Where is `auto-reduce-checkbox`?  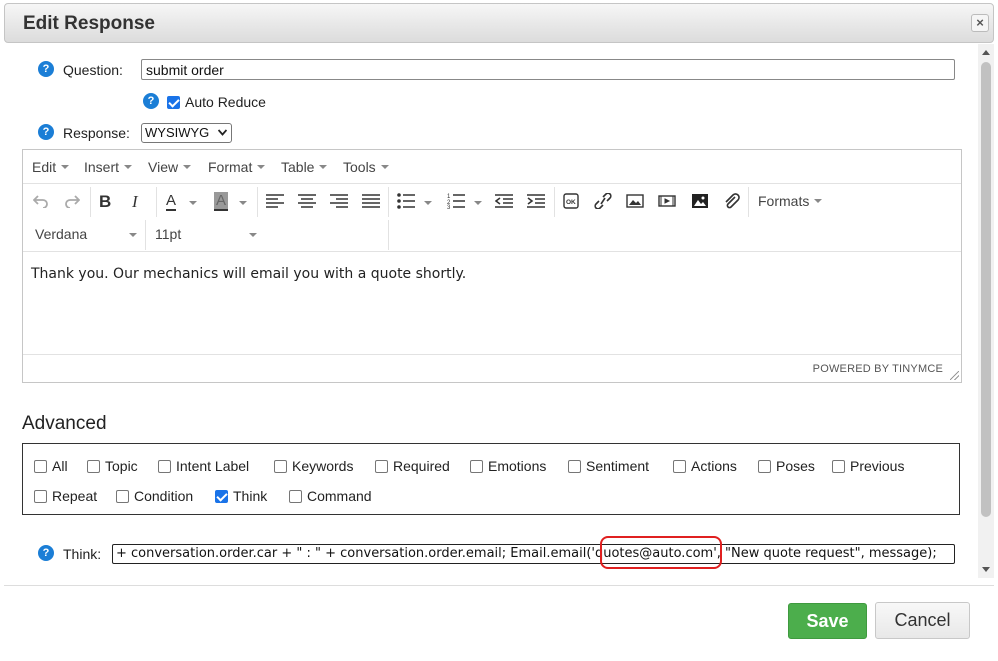
auto-reduce-checkbox is located at coordinates (173, 102).